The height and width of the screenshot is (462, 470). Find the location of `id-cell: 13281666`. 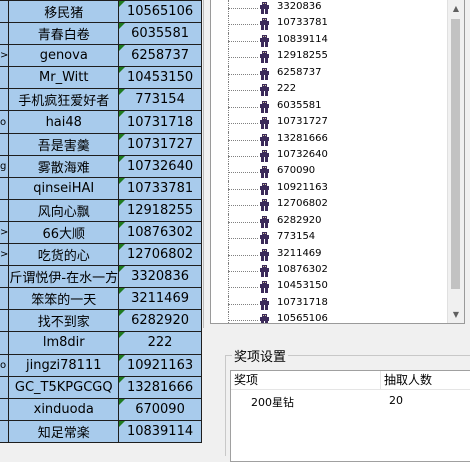

id-cell: 13281666 is located at coordinates (160, 387).